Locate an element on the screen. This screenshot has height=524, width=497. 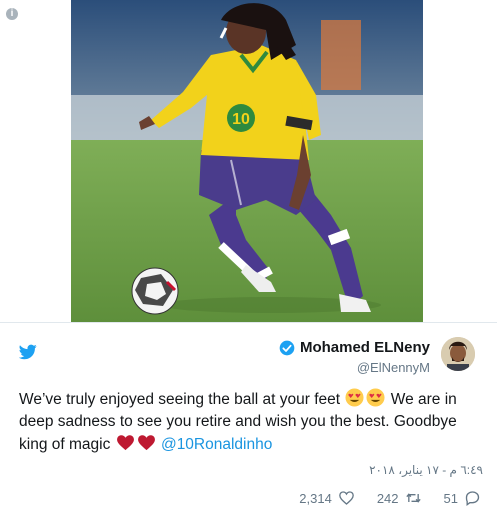
tweet-actions: 2,314 242 51 is located at coordinates (390, 498).